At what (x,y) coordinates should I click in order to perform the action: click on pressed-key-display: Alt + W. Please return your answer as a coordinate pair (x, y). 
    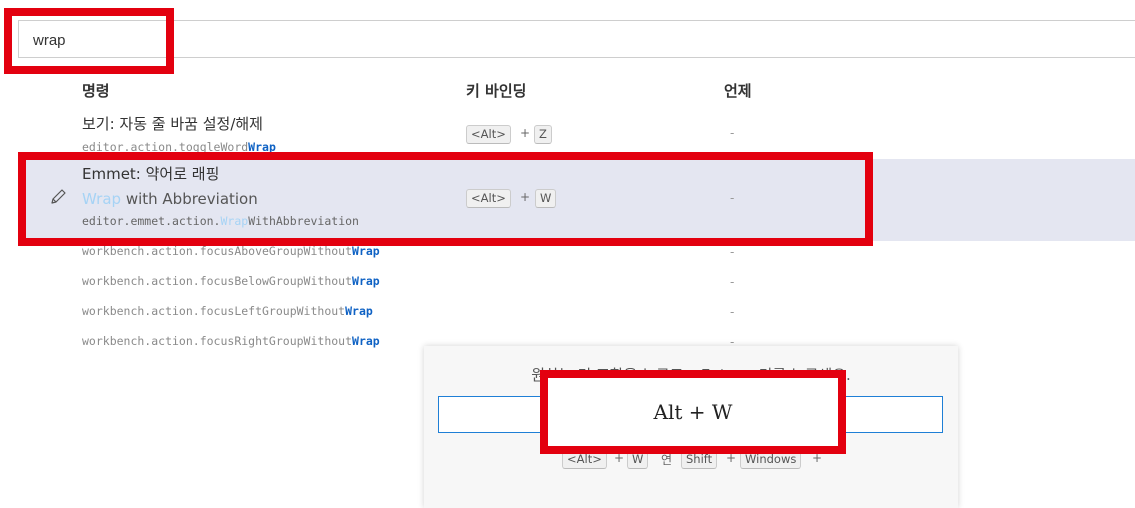
    Looking at the image, I should click on (693, 412).